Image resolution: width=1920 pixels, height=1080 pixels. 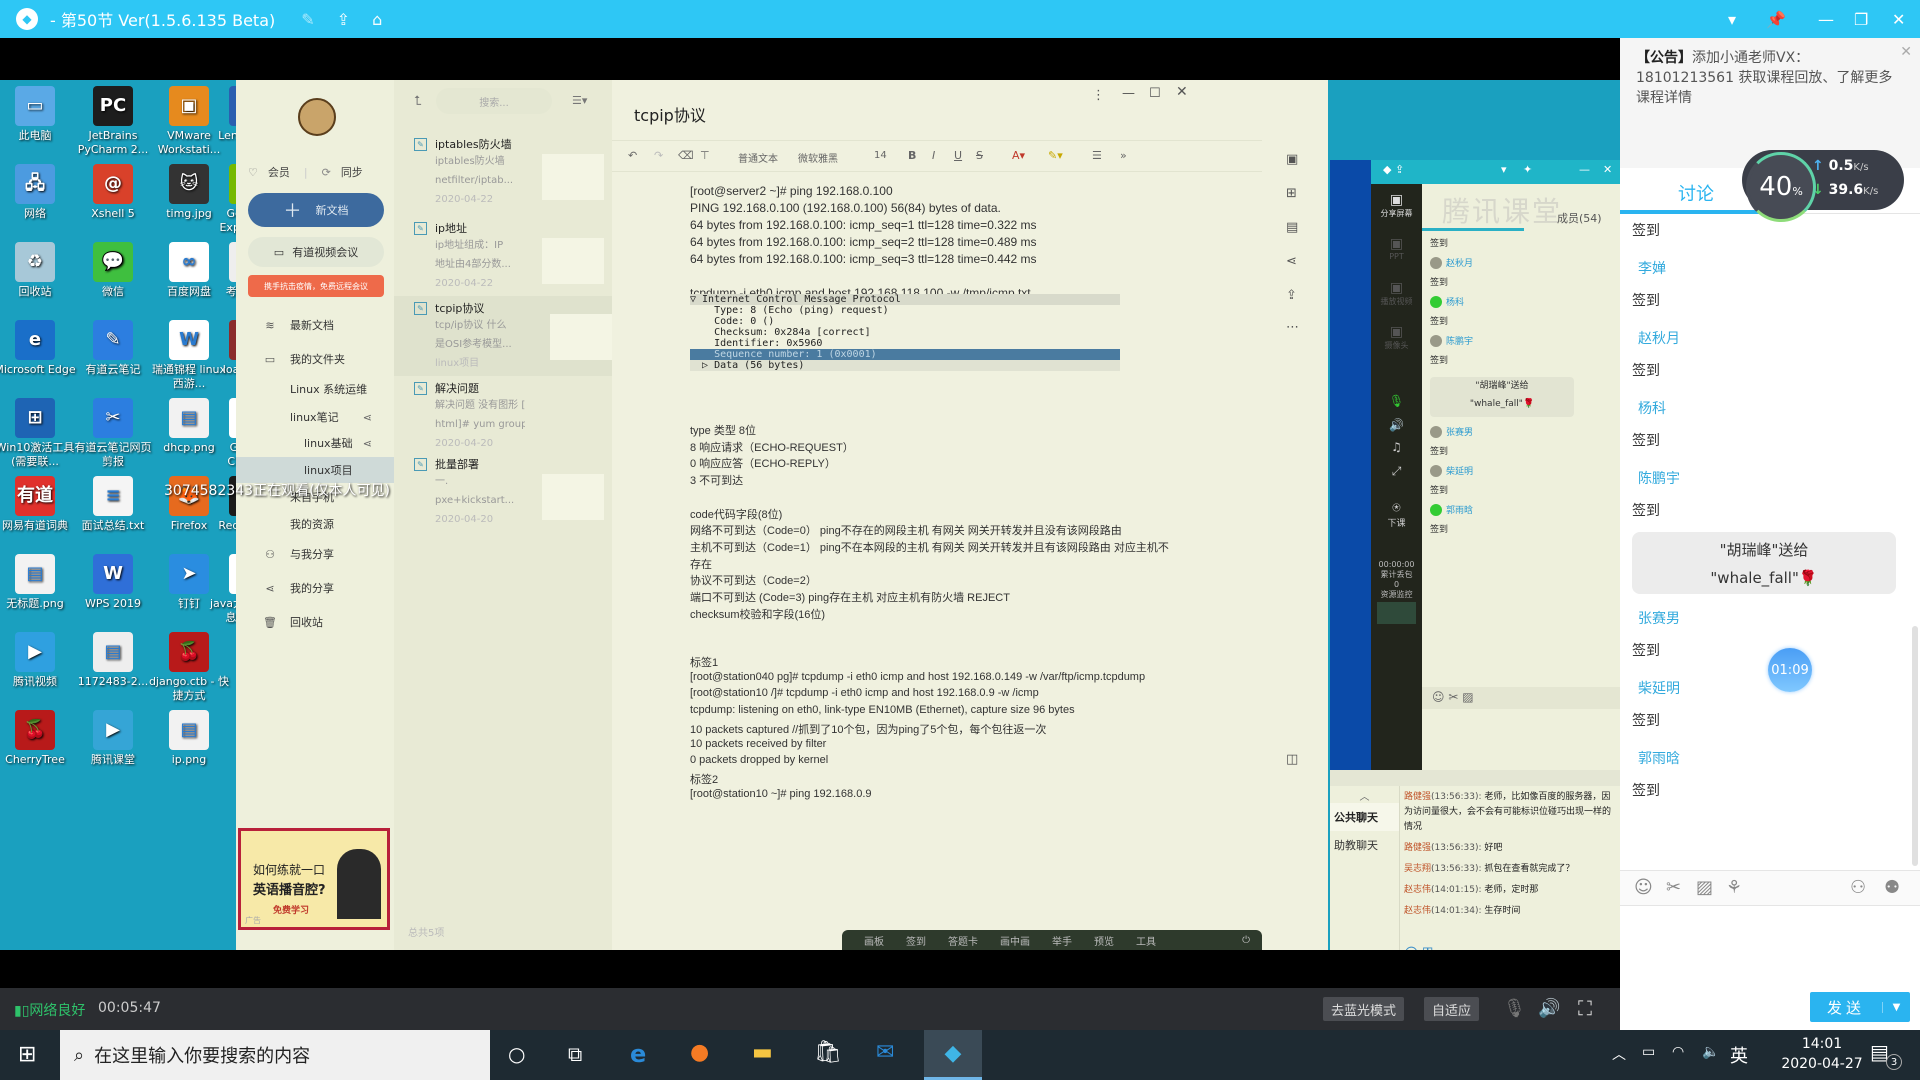 What do you see at coordinates (1417, 890) in the screenshot?
I see `sender-name: 赵志伟` at bounding box center [1417, 890].